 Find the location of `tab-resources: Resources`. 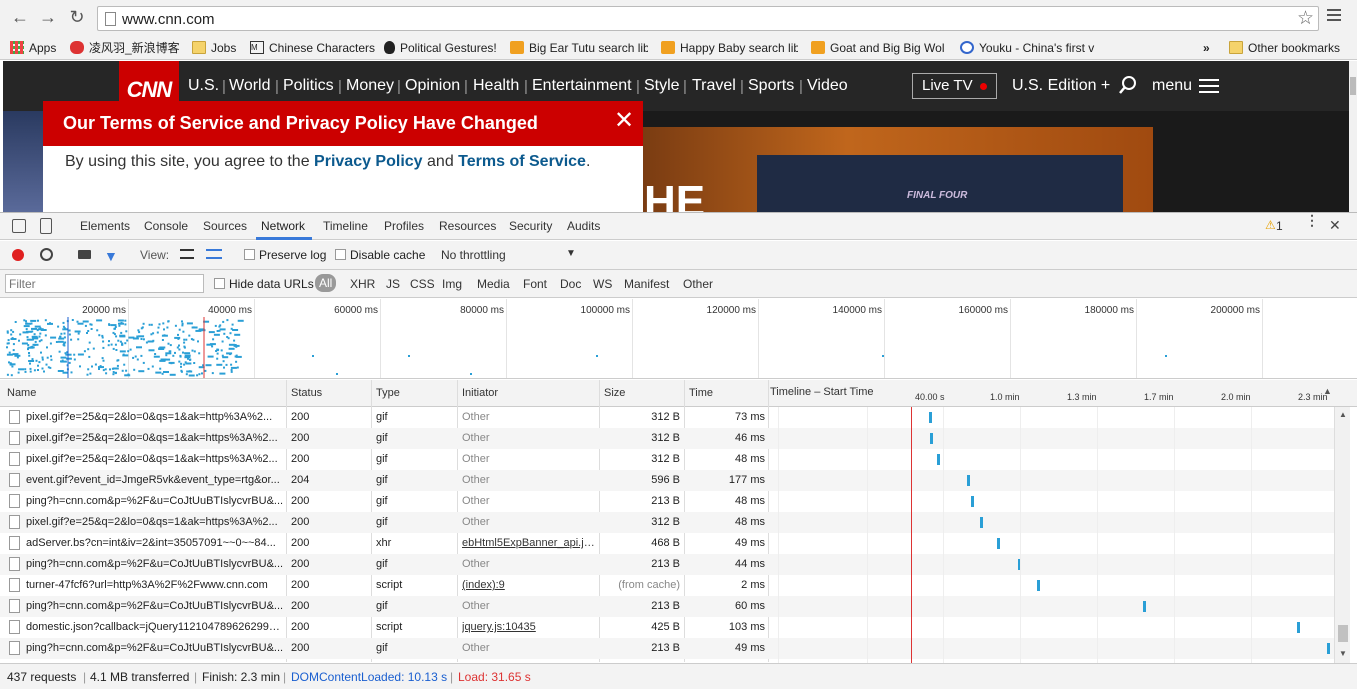

tab-resources: Resources is located at coordinates (467, 226).